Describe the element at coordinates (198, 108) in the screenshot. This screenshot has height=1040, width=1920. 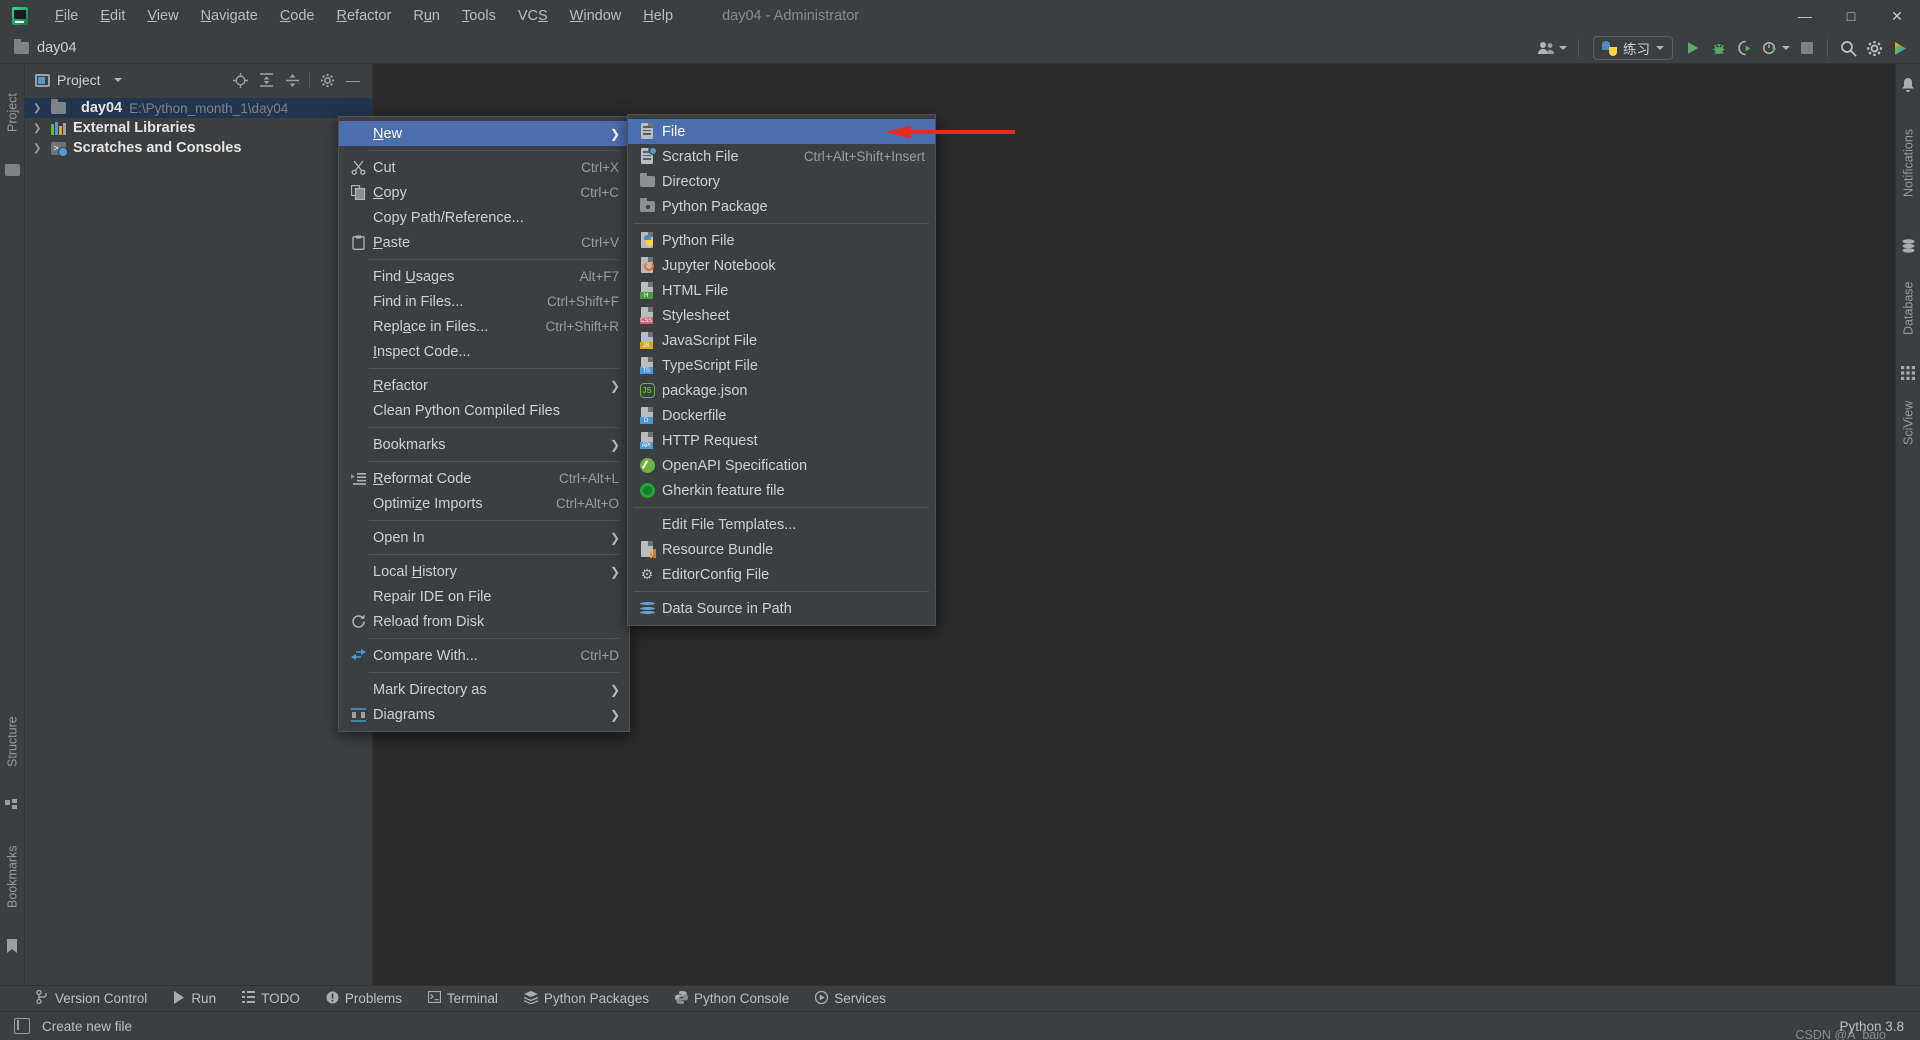
I see `tree-node-day04: ❯ day04 E:\Python_month_1\day04` at that location.